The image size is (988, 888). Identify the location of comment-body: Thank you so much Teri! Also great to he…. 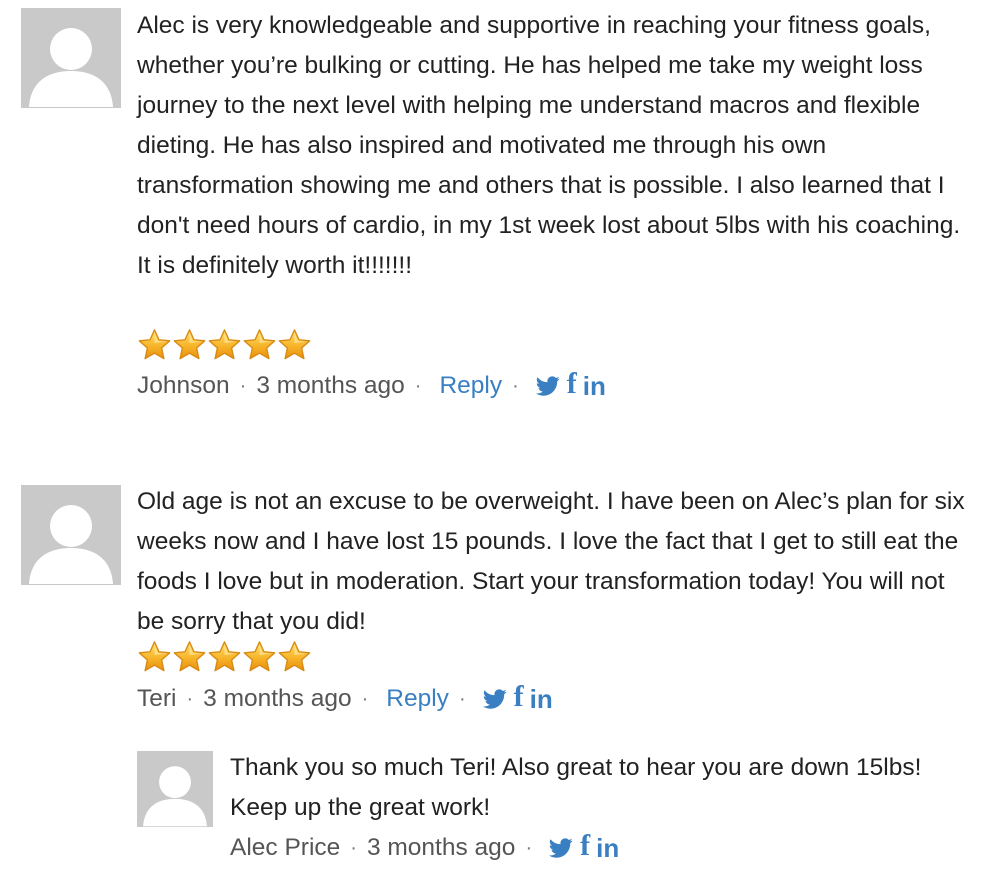
(595, 808).